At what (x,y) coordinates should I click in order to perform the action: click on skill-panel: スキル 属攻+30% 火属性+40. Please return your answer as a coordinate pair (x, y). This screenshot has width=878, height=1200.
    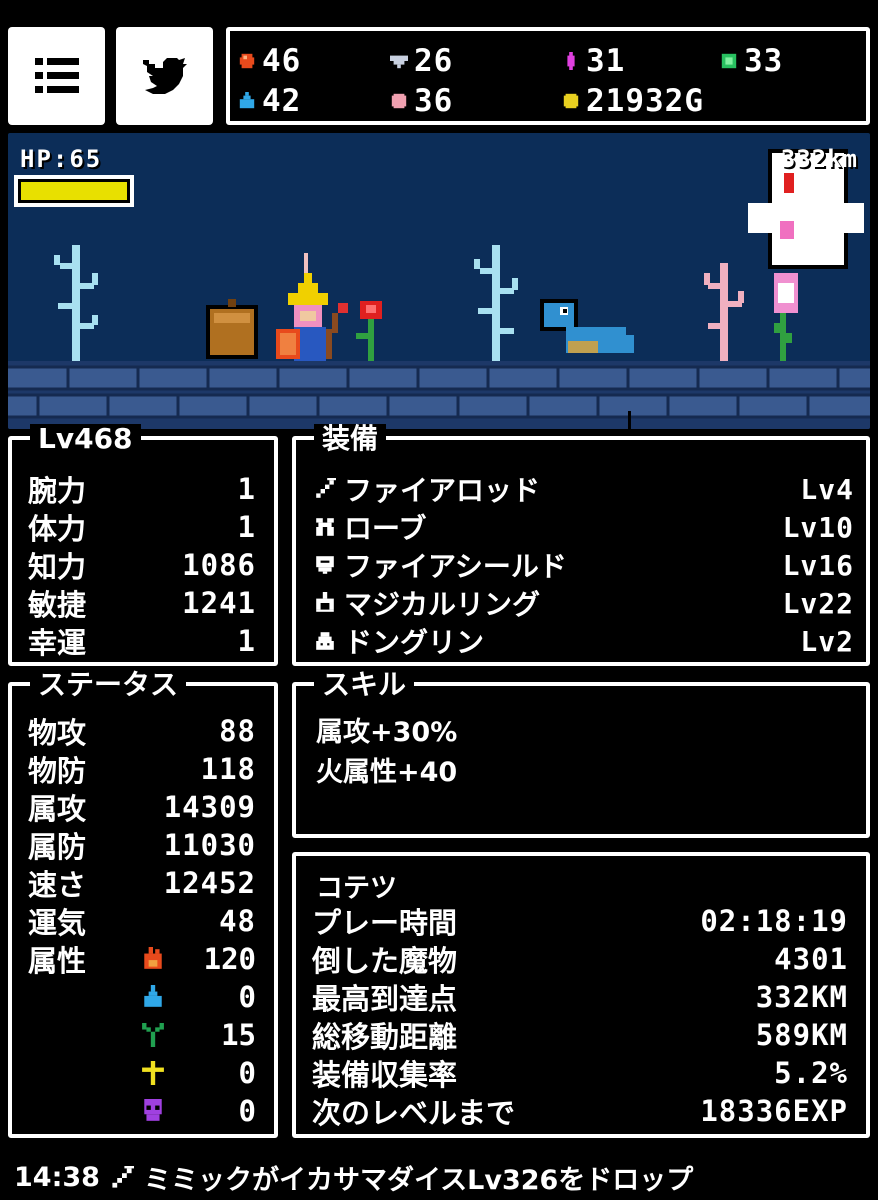
    Looking at the image, I should click on (581, 754).